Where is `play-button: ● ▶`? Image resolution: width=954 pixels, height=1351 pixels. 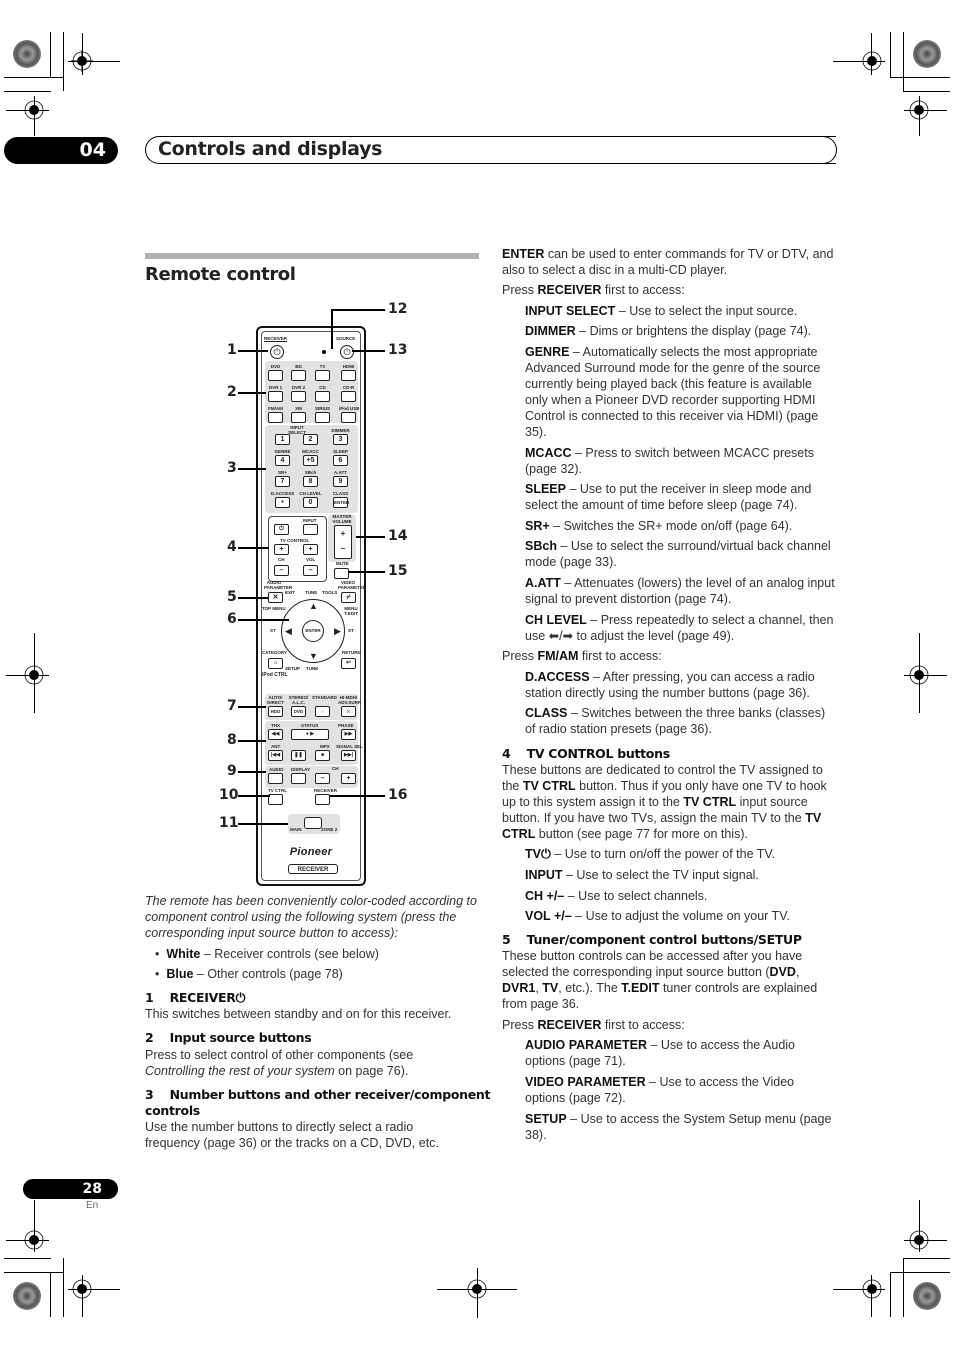
play-button: ● ▶ is located at coordinates (310, 734).